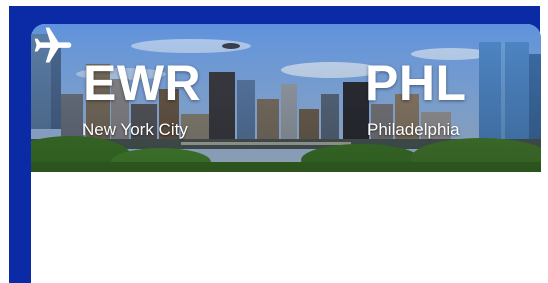 The image size is (548, 283). I want to click on airplane-icon, so click(53, 45).